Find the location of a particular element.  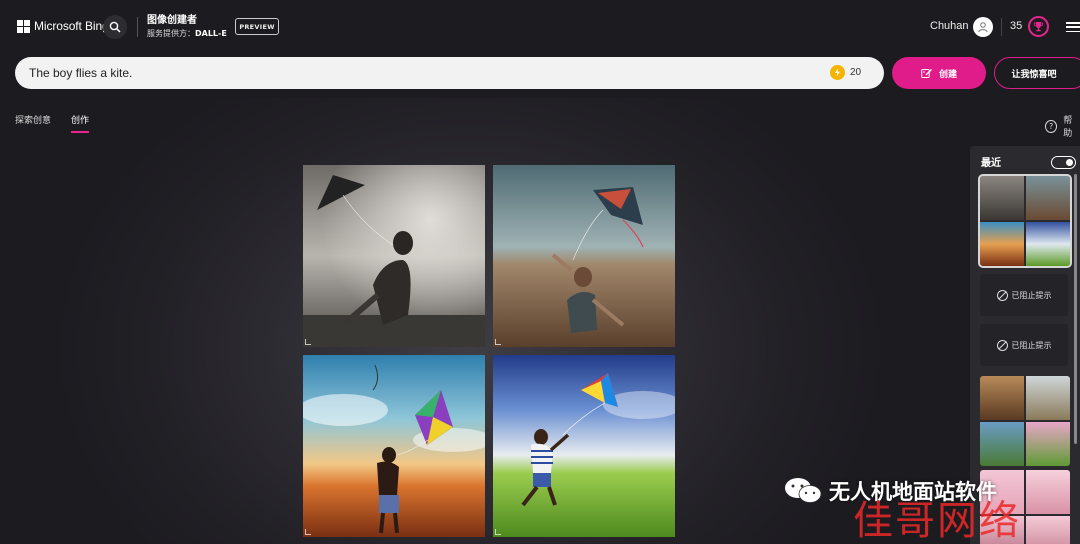

user-icon is located at coordinates (983, 27).